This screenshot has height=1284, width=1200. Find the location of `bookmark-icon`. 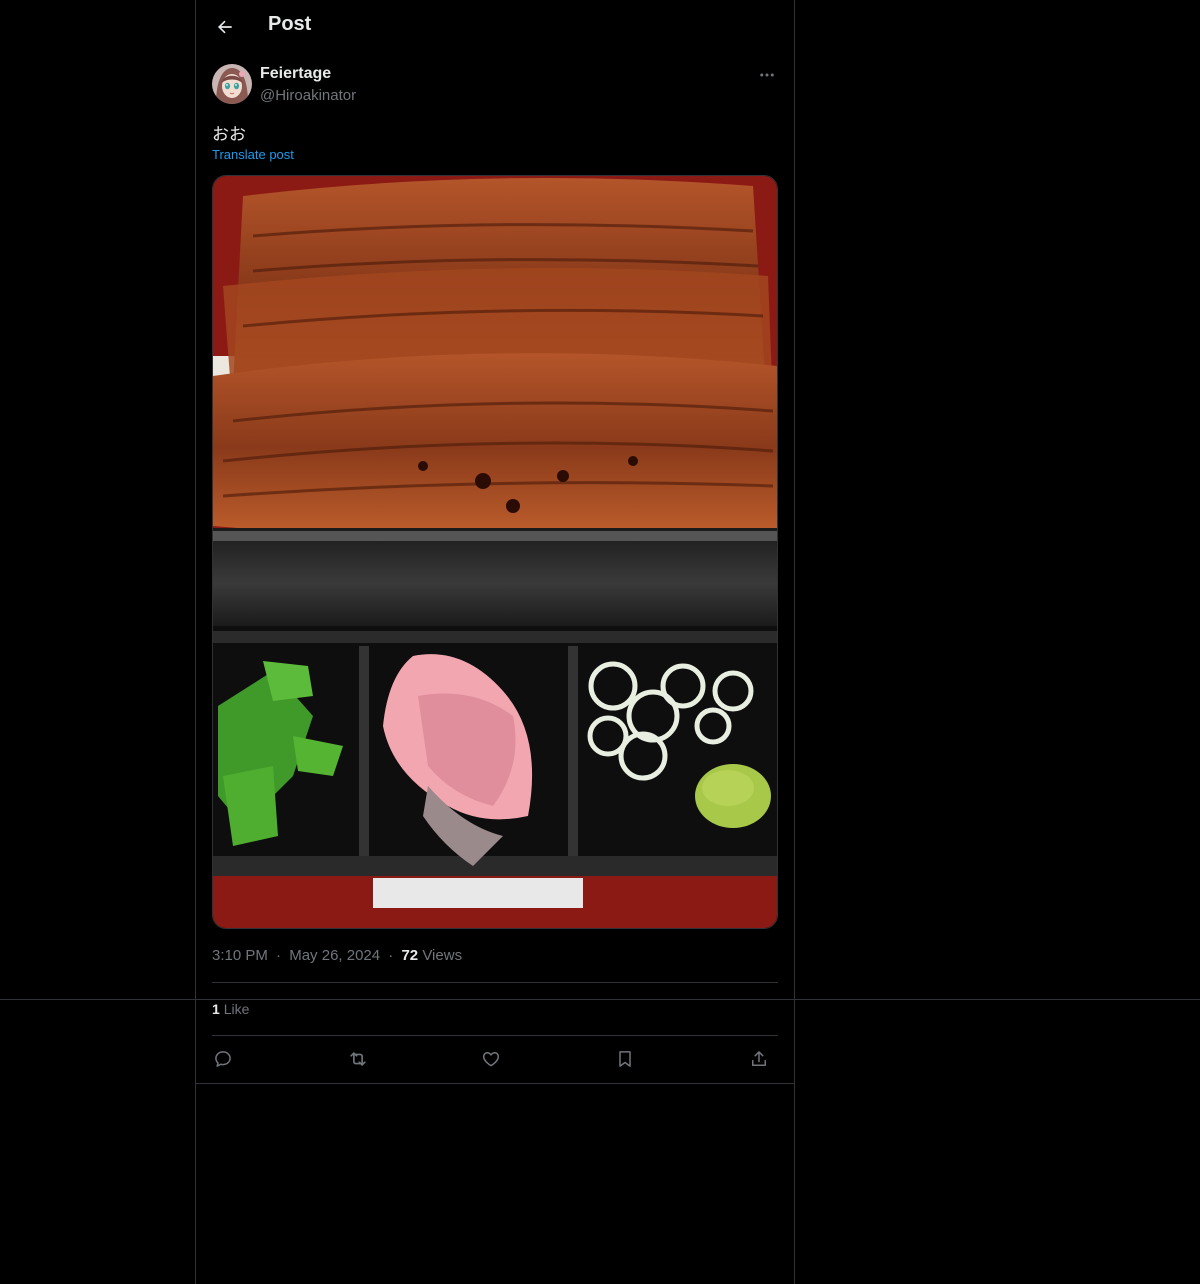

bookmark-icon is located at coordinates (625, 1059).